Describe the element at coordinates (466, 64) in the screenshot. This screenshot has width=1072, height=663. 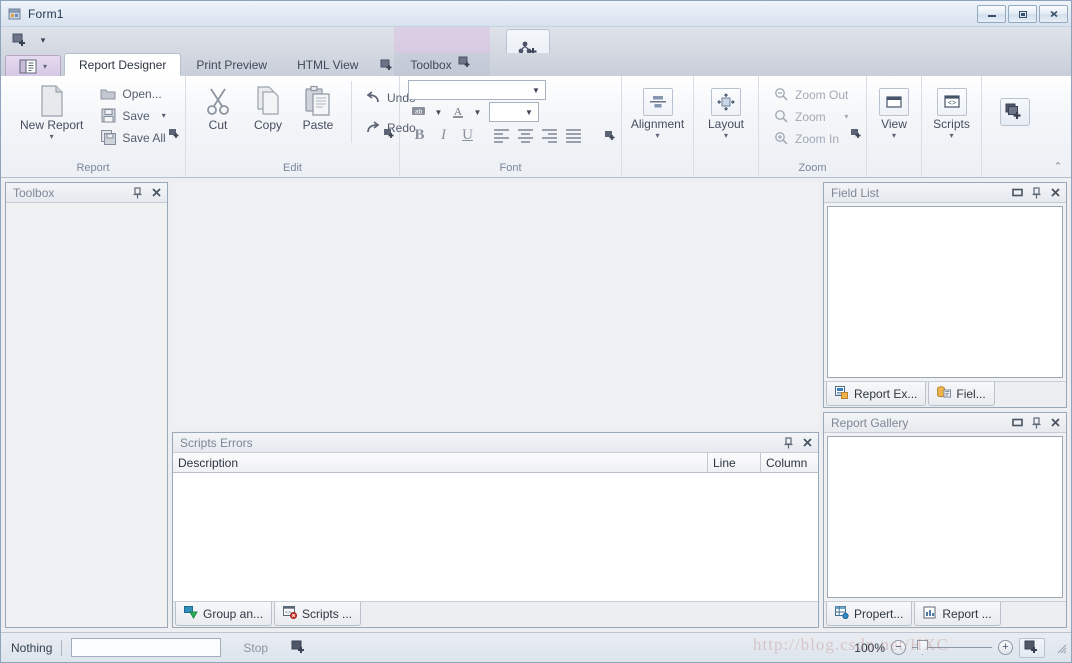
I see `toolbox-add-icon` at that location.